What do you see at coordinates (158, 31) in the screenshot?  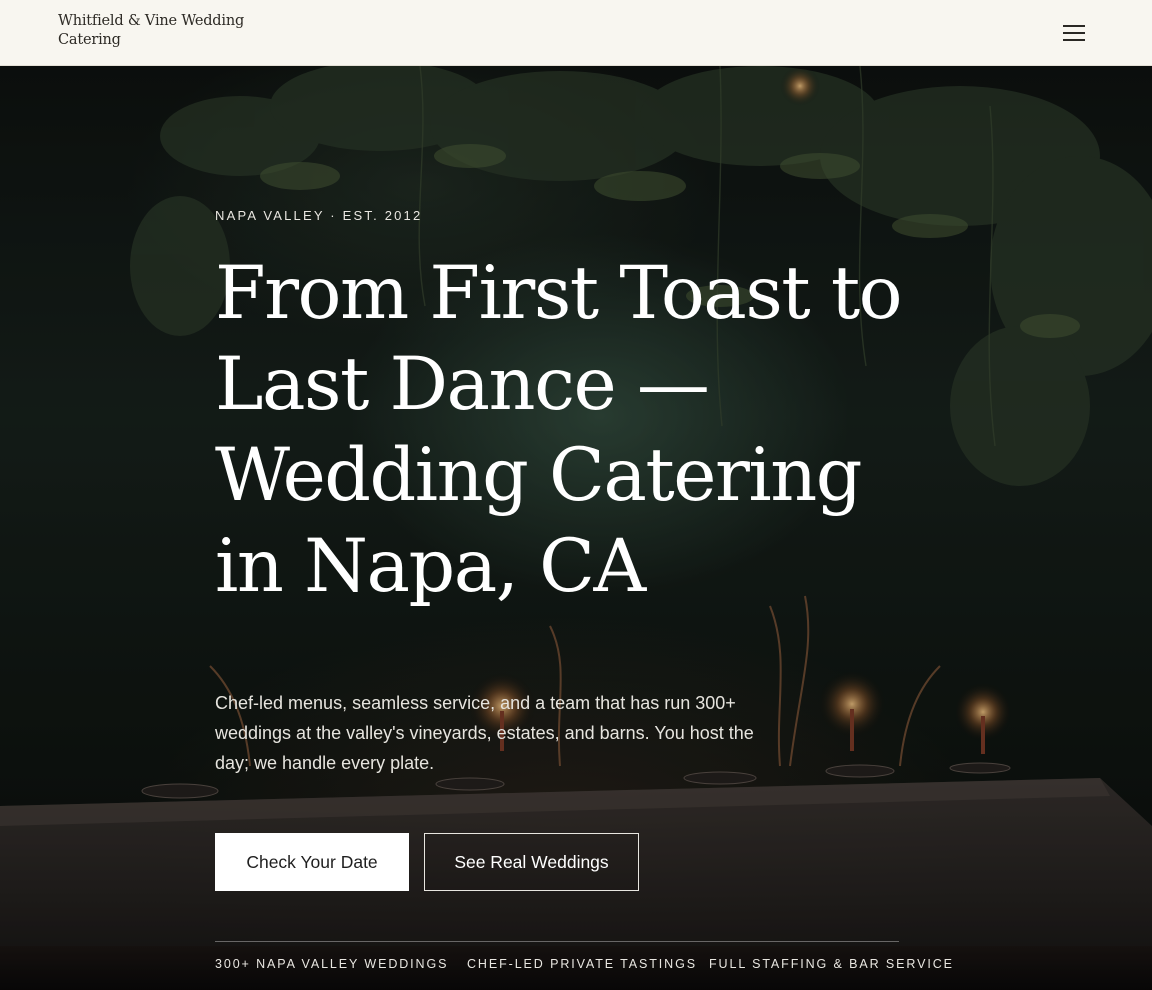 I see `brand-logo-text: Whitfield & Vine Wedding Catering` at bounding box center [158, 31].